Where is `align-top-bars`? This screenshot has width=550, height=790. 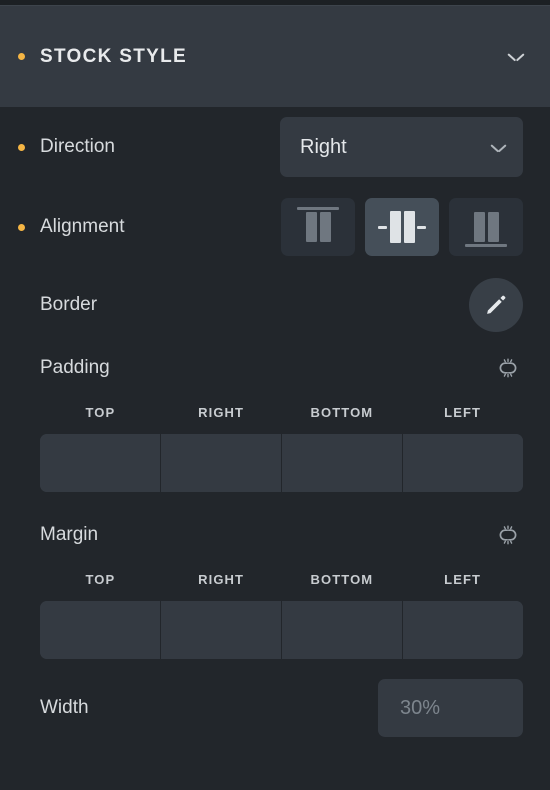
align-top-bars is located at coordinates (318, 227).